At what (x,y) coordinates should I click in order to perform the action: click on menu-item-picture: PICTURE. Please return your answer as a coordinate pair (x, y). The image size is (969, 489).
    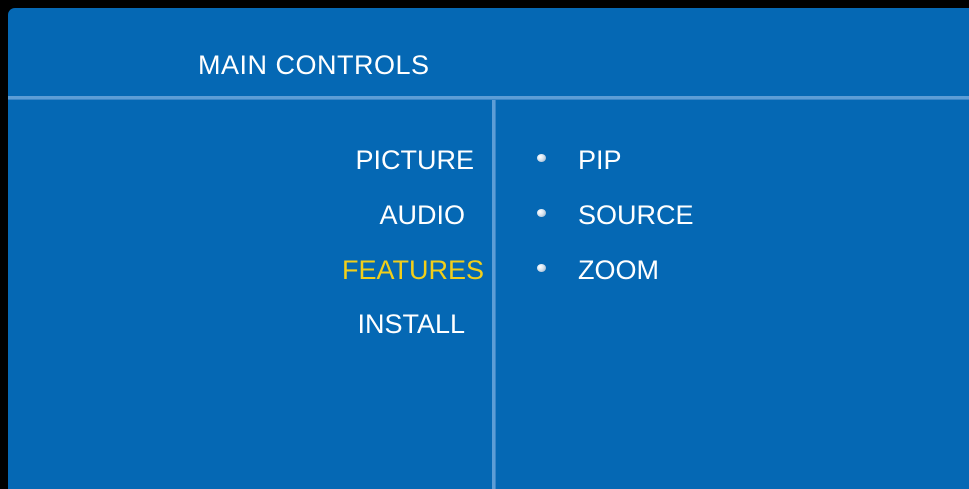
    Looking at the image, I should click on (414, 160).